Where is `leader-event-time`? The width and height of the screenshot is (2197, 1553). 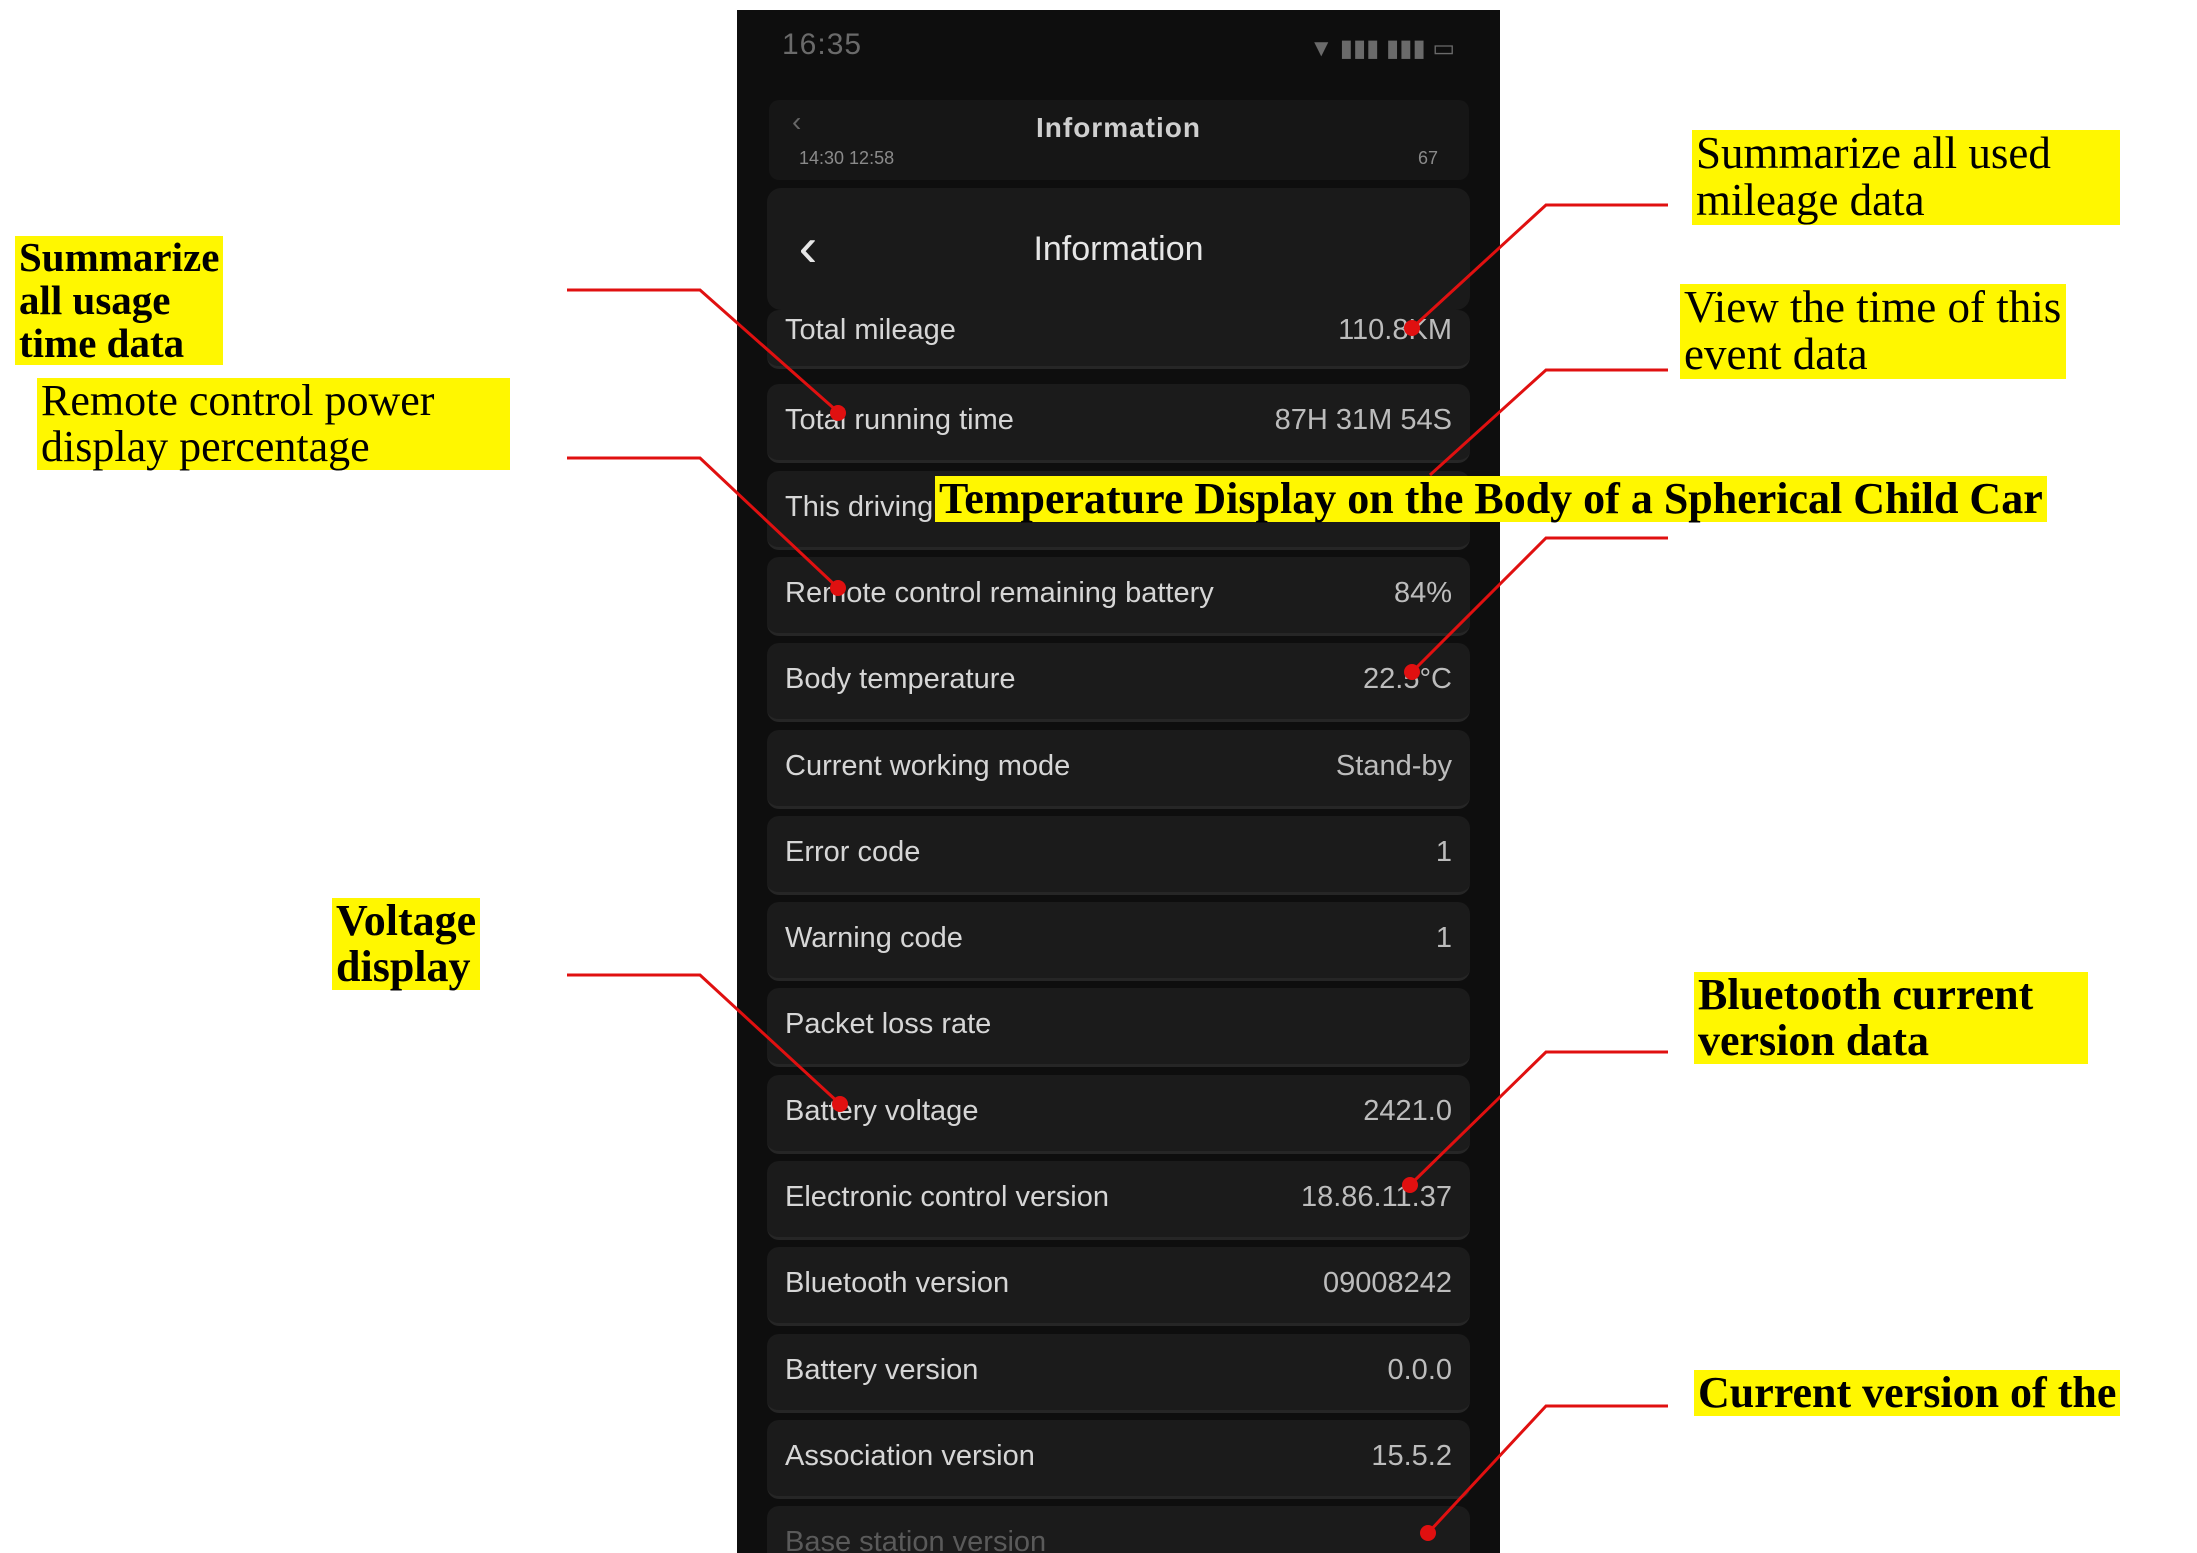 leader-event-time is located at coordinates (1548, 422).